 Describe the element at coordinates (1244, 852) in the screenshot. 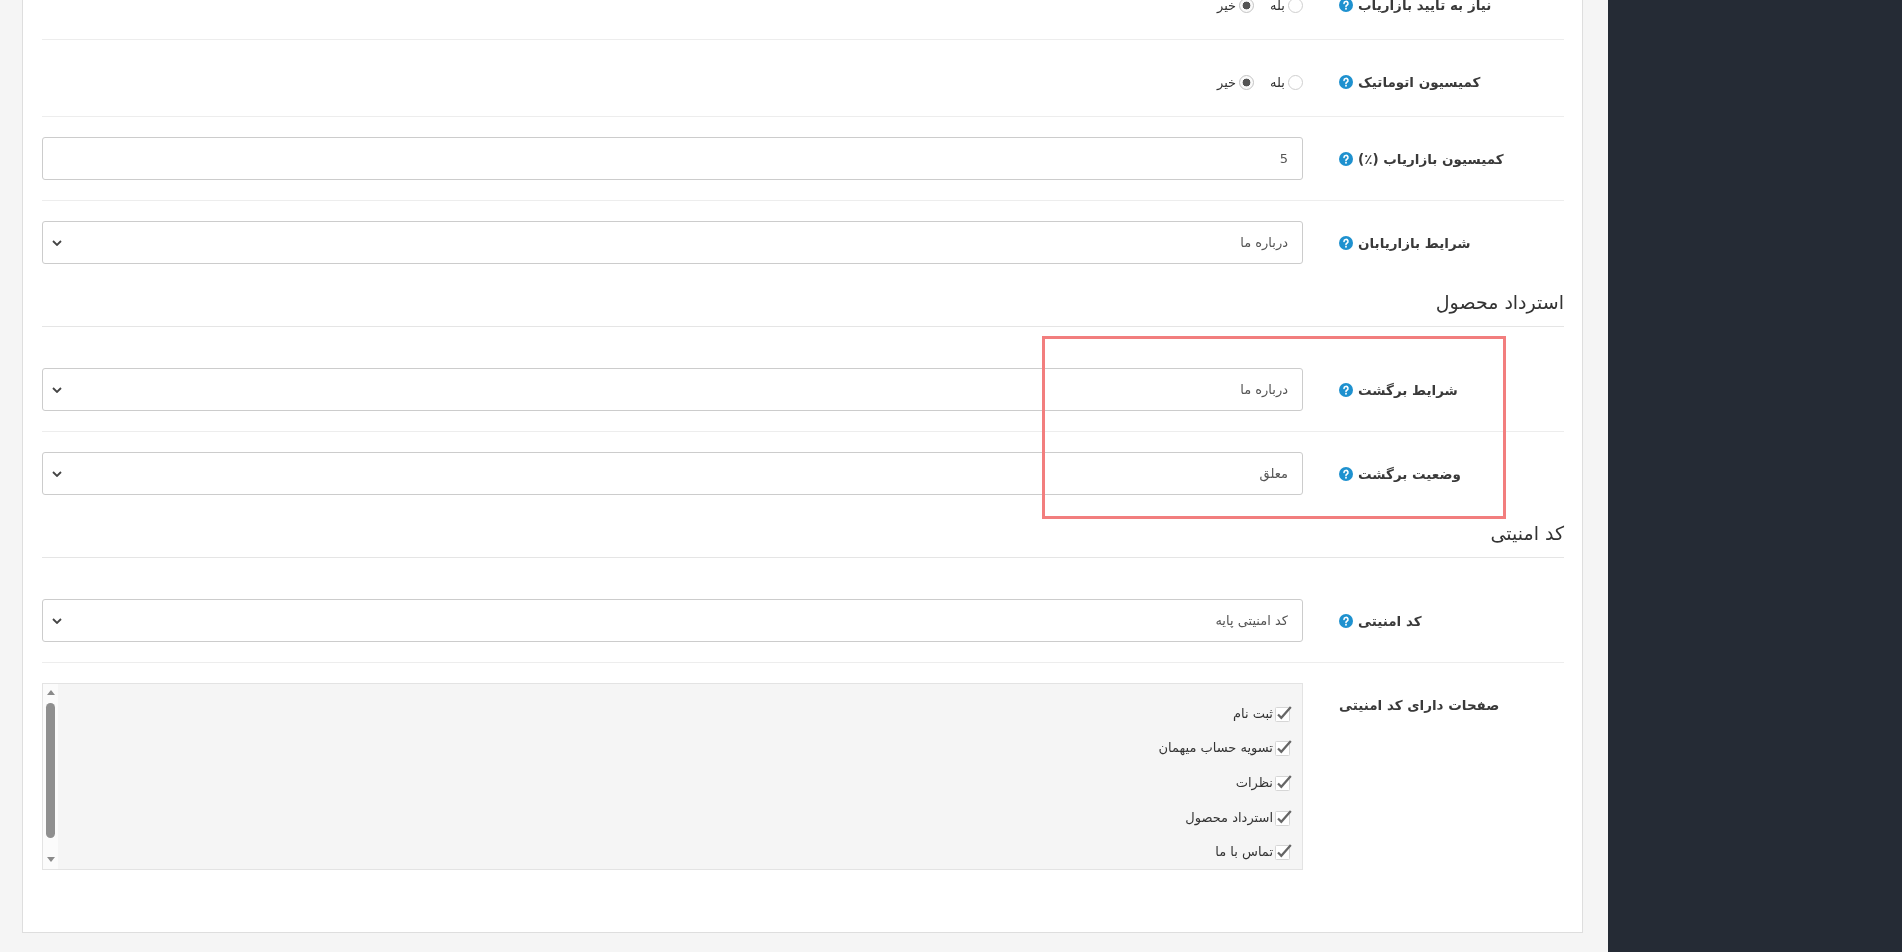

I see `checkbox-label: تماس با ما` at that location.